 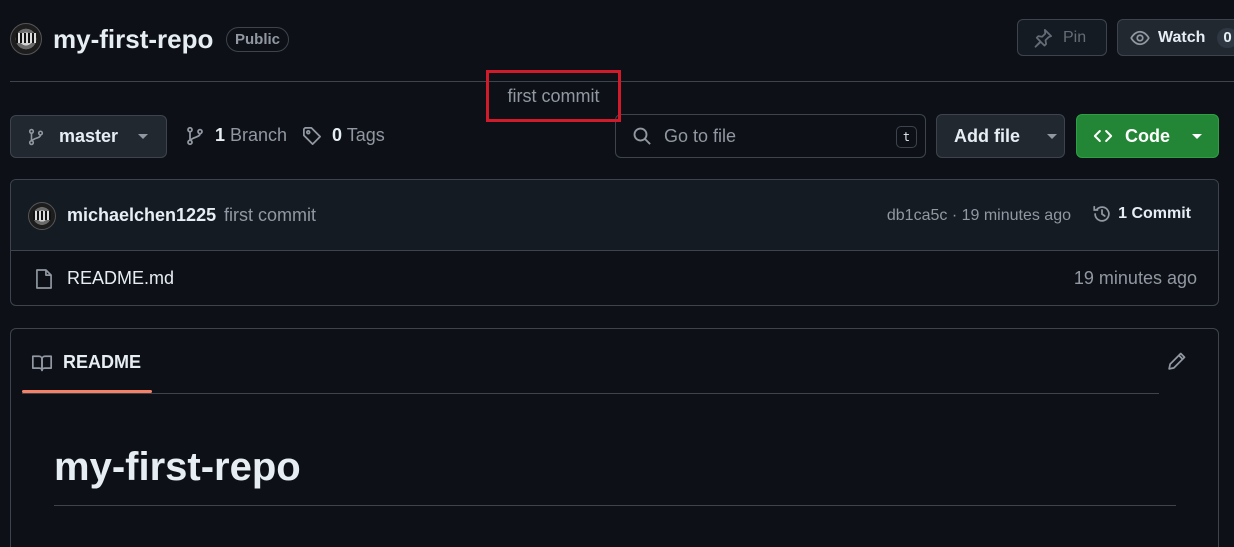 I want to click on tag-icon, so click(x=312, y=136).